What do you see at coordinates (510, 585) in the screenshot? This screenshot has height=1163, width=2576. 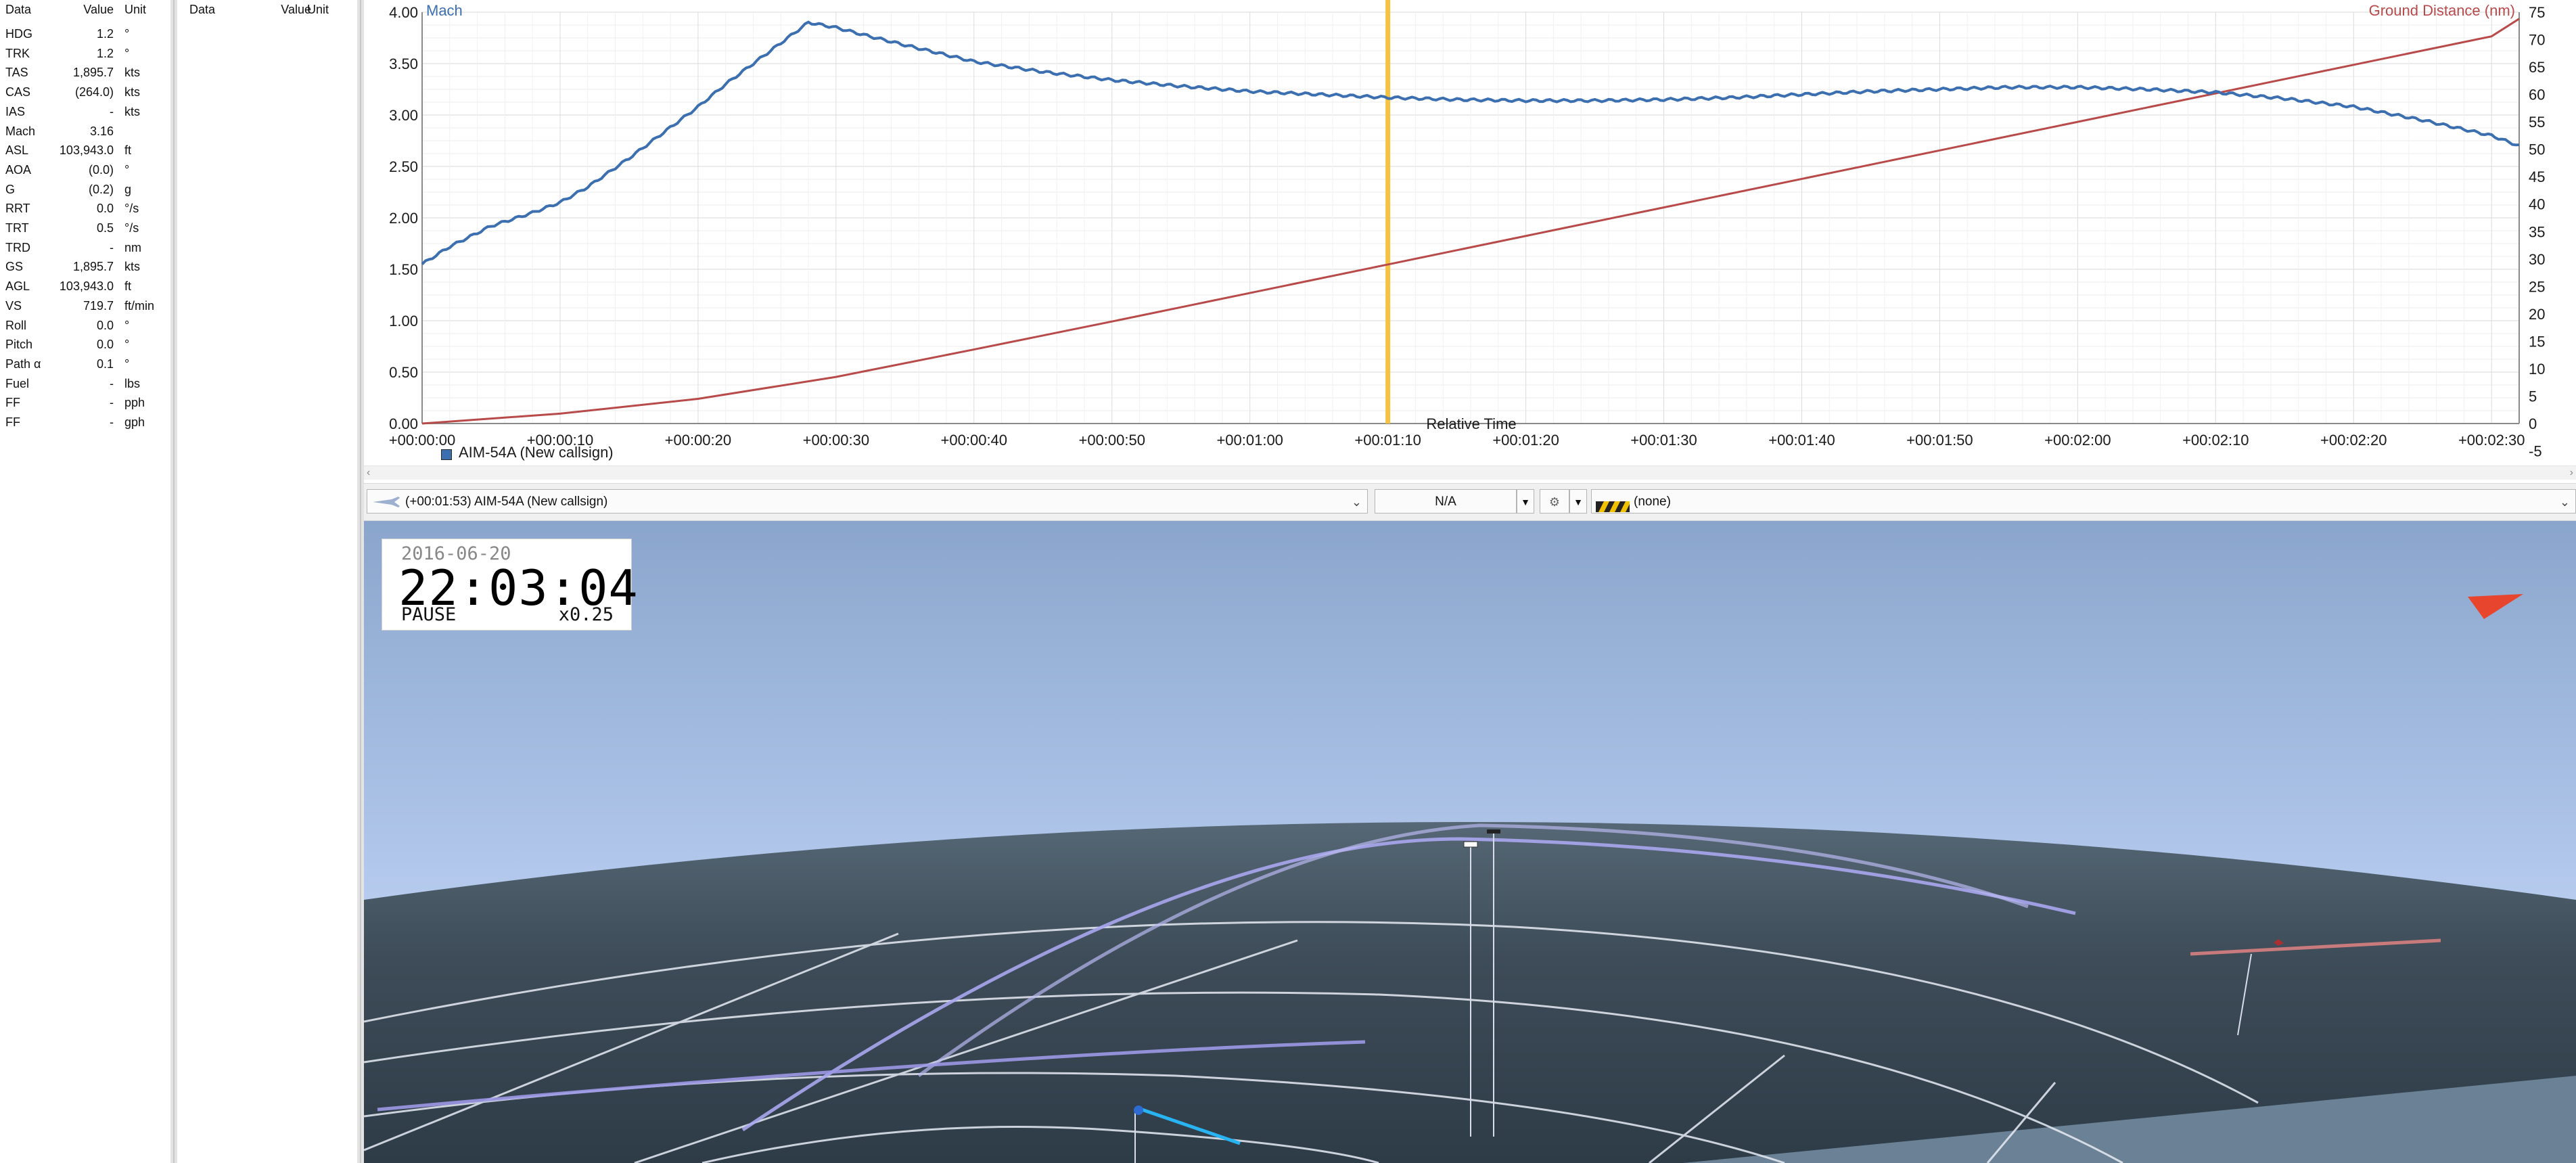 I see `playback-clock: 2016-06-20 22:03:04 PAUSE x0.25` at bounding box center [510, 585].